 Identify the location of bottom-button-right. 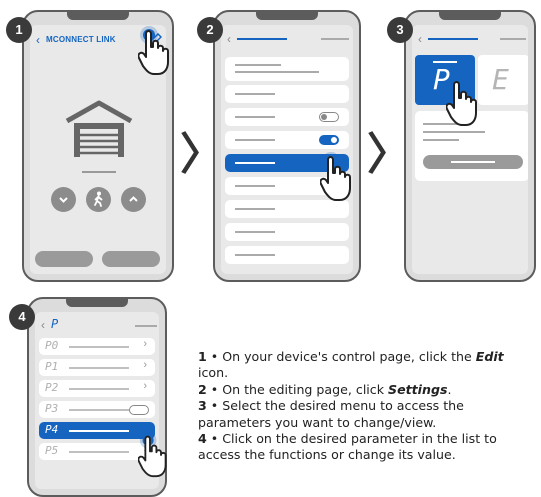
(131, 259).